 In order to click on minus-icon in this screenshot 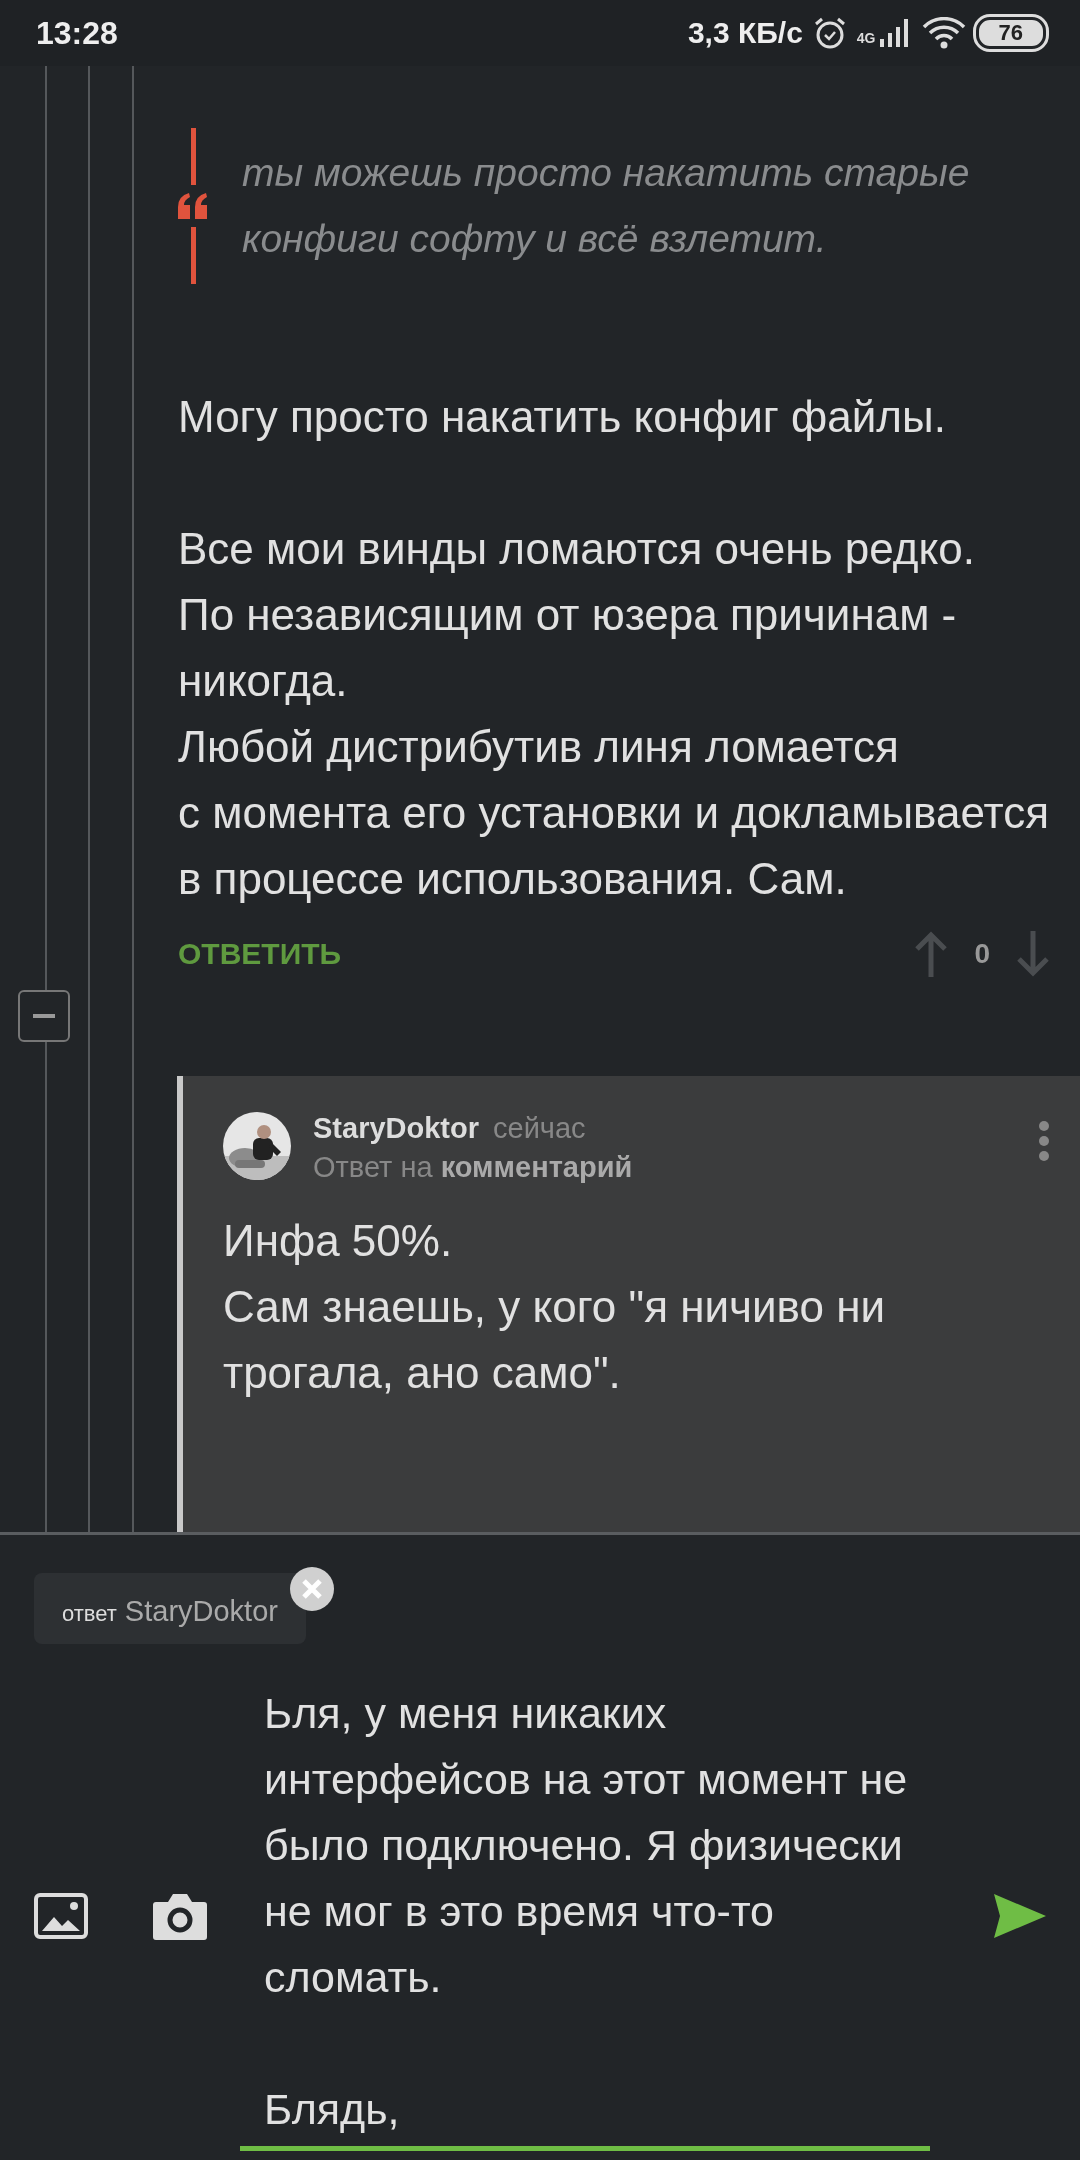, I will do `click(44, 1016)`.